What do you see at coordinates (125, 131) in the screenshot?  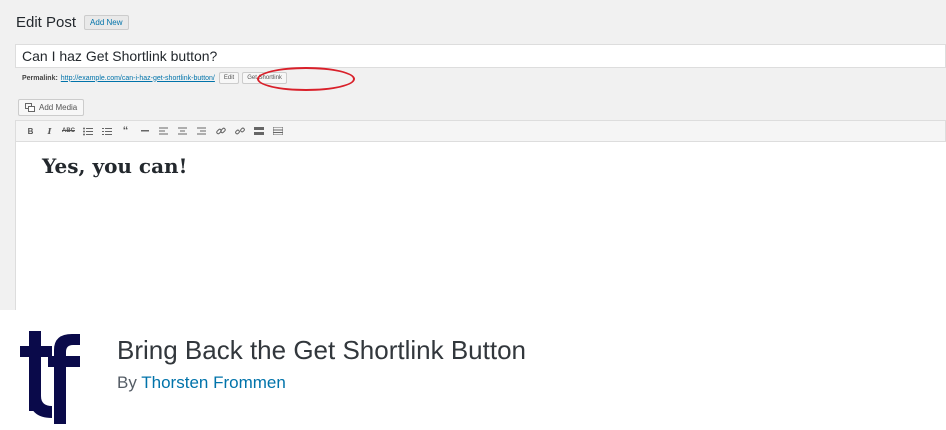 I see `blockquote-icon: “` at bounding box center [125, 131].